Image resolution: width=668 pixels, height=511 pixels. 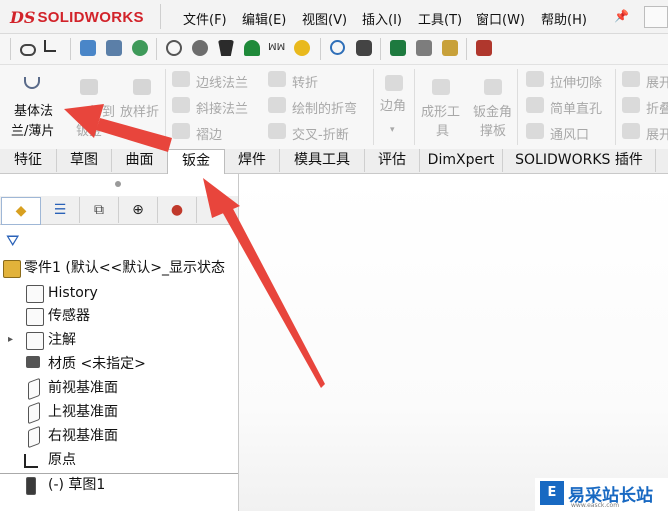 I want to click on property-tab: ☰, so click(x=60, y=210).